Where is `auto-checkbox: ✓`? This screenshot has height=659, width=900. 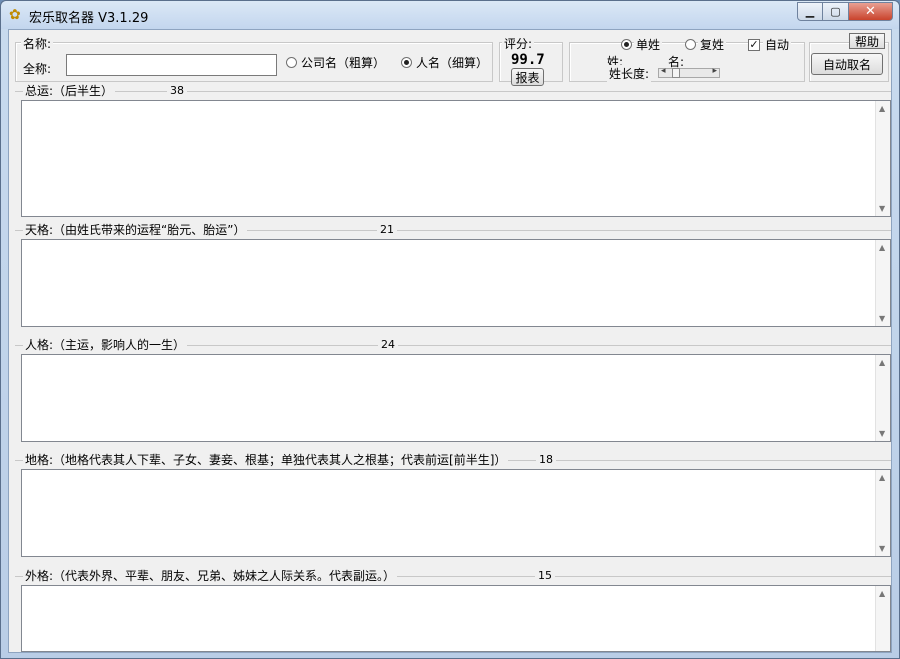
auto-checkbox: ✓ is located at coordinates (754, 45).